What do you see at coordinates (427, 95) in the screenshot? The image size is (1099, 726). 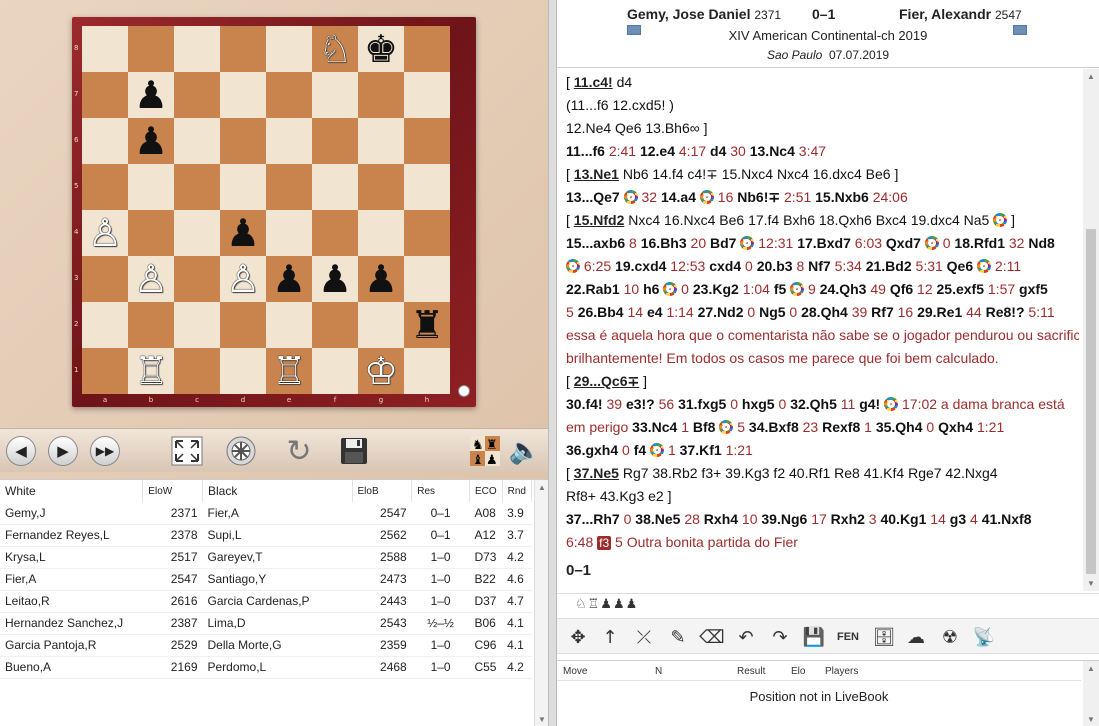 I see `square-h7` at bounding box center [427, 95].